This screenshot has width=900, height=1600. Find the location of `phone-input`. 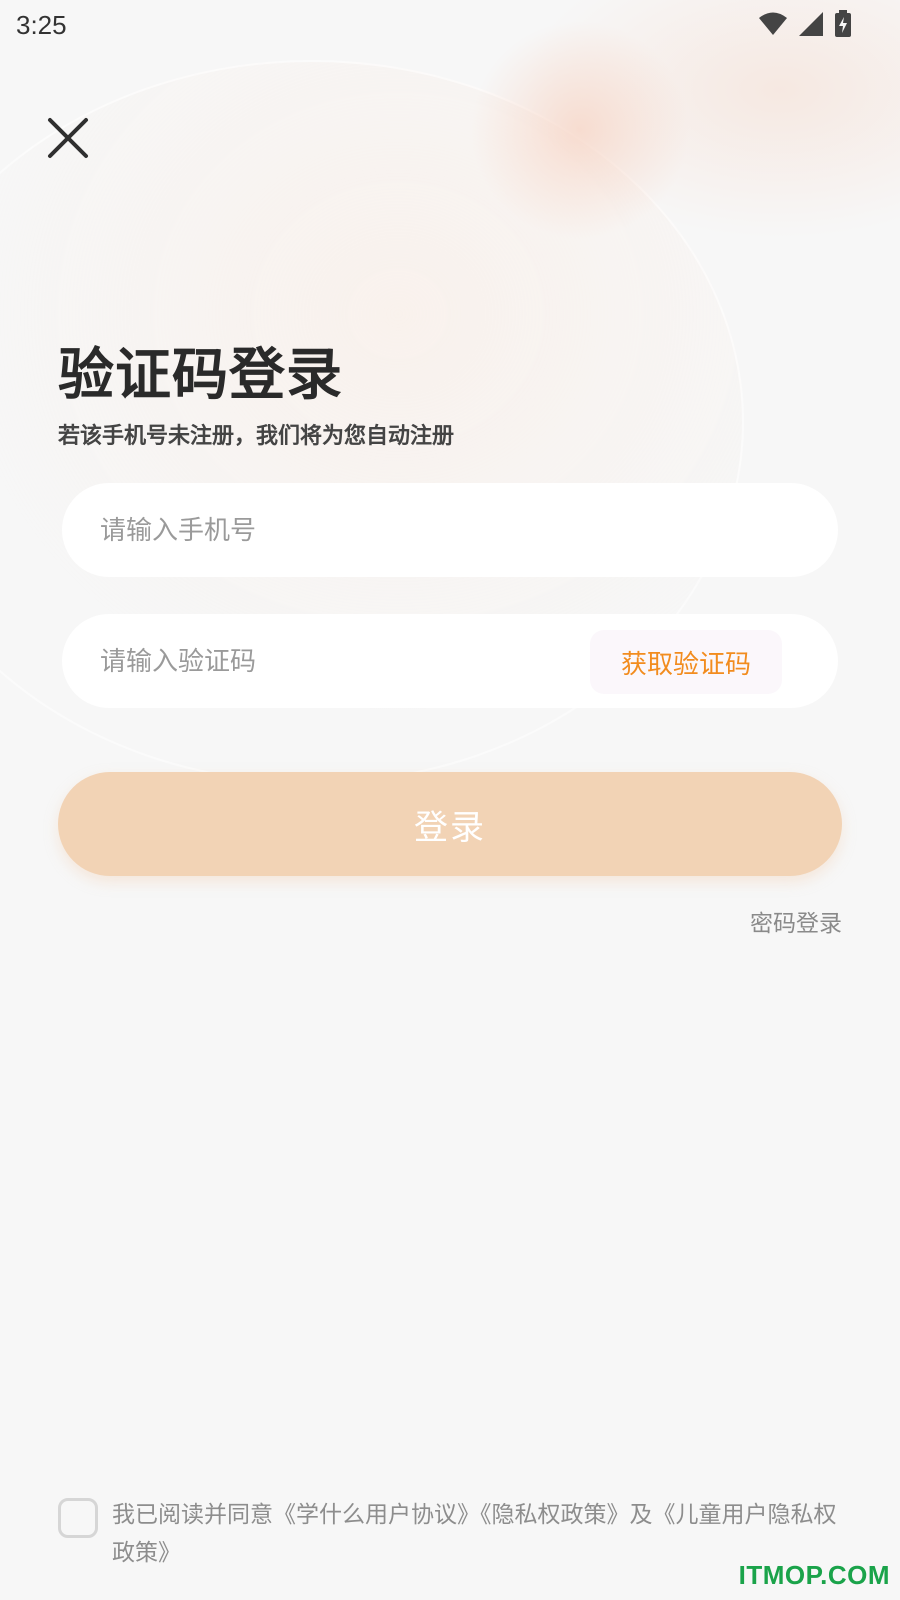

phone-input is located at coordinates (450, 531).